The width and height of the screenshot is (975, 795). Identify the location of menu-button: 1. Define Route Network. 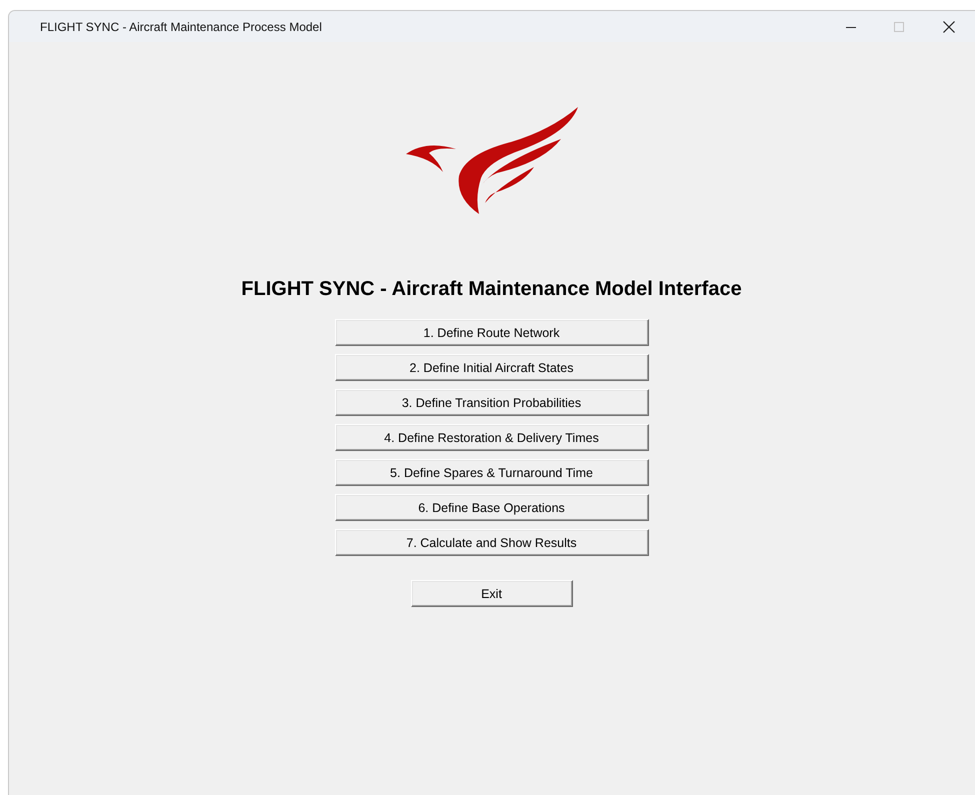
(491, 332).